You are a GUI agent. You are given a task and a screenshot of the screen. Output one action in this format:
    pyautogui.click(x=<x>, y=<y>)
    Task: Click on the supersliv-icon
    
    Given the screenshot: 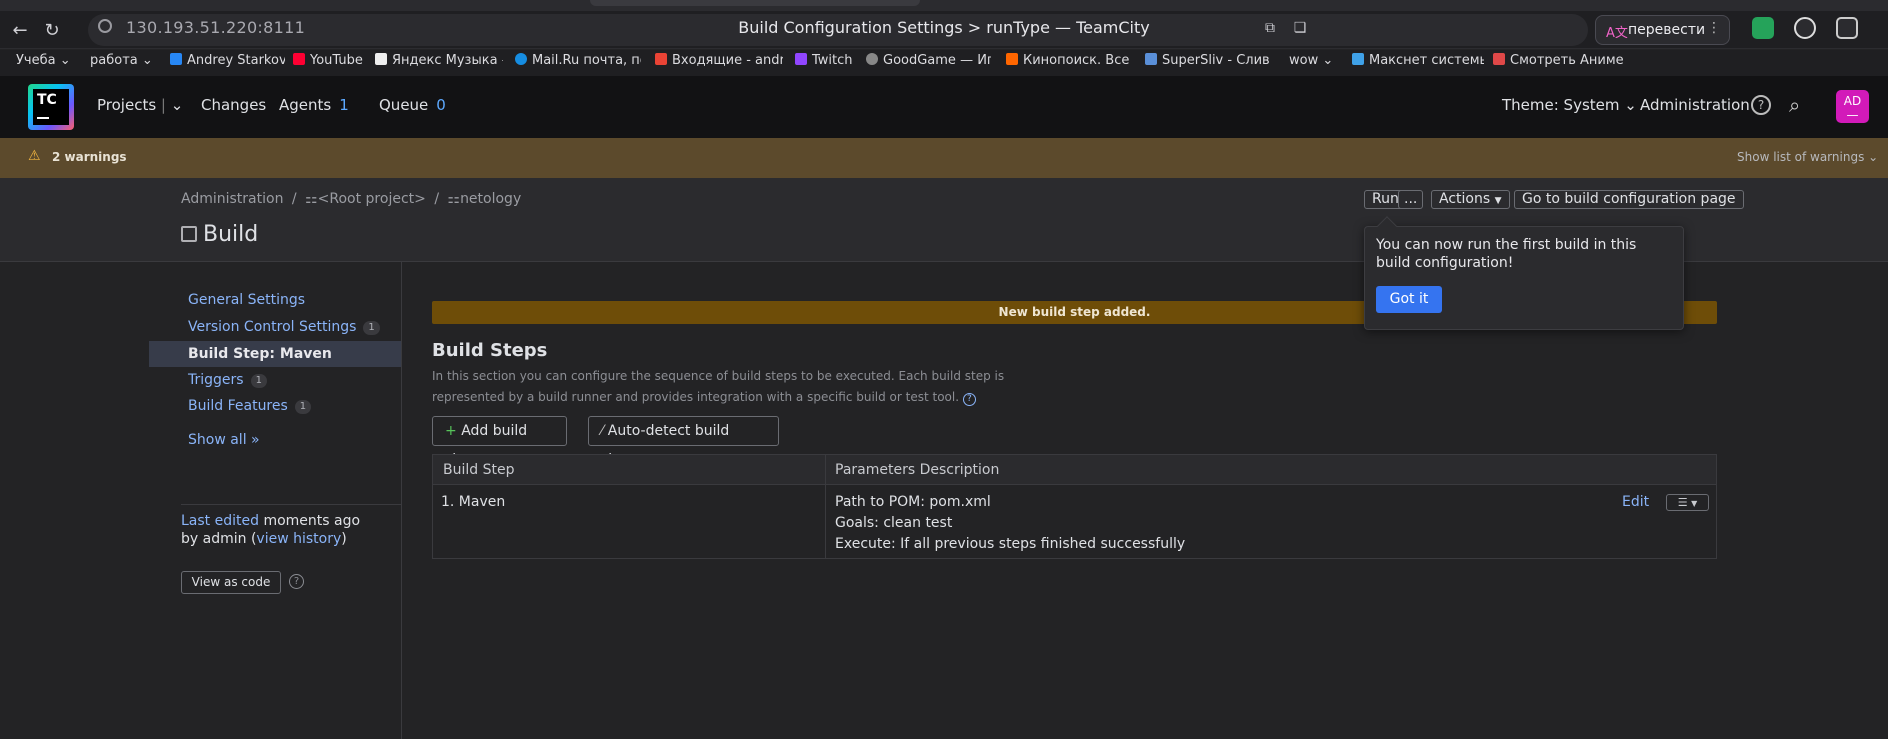 What is the action you would take?
    pyautogui.click(x=1151, y=59)
    